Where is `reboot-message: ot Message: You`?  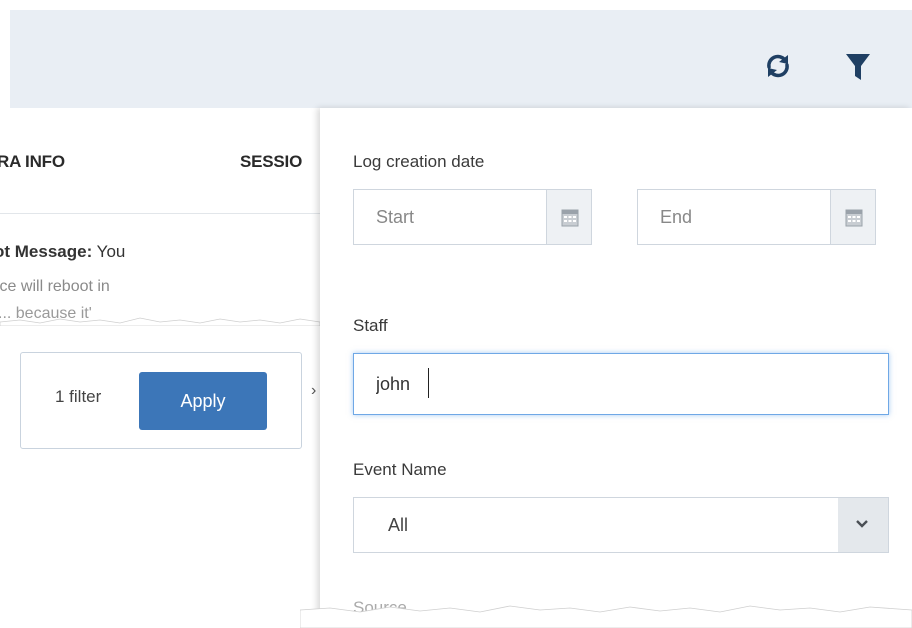
reboot-message: ot Message: You is located at coordinates (62, 252).